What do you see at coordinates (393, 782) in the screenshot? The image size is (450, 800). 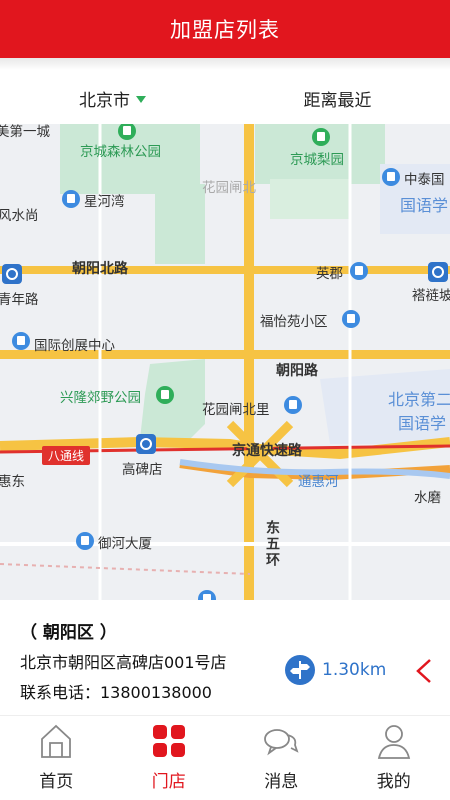 I see `tab-label: 我的` at bounding box center [393, 782].